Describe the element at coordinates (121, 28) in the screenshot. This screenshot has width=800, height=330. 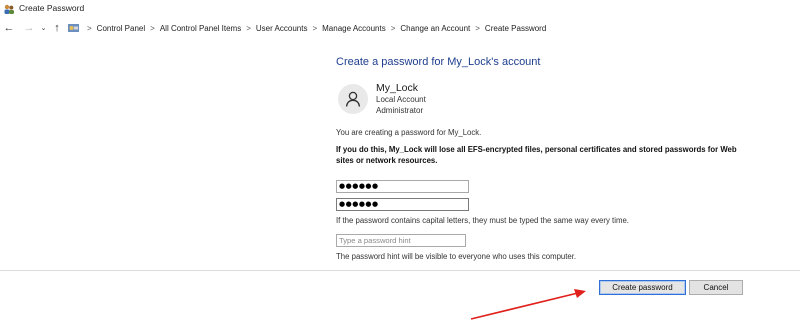
I see `breadcrumb-control-panel: Control Panel` at that location.